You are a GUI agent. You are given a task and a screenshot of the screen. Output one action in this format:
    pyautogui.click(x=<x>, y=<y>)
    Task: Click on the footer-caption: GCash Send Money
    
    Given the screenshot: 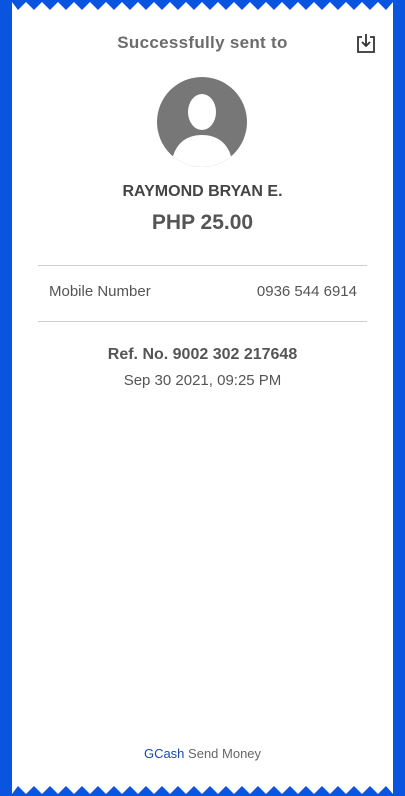 What is the action you would take?
    pyautogui.click(x=202, y=753)
    